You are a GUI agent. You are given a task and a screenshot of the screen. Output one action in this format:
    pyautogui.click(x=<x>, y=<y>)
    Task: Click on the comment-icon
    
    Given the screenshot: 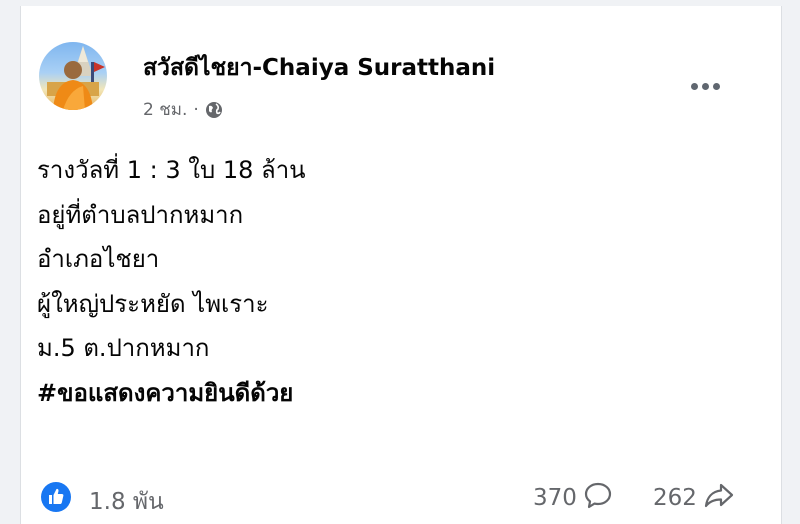 What is the action you would take?
    pyautogui.click(x=598, y=498)
    